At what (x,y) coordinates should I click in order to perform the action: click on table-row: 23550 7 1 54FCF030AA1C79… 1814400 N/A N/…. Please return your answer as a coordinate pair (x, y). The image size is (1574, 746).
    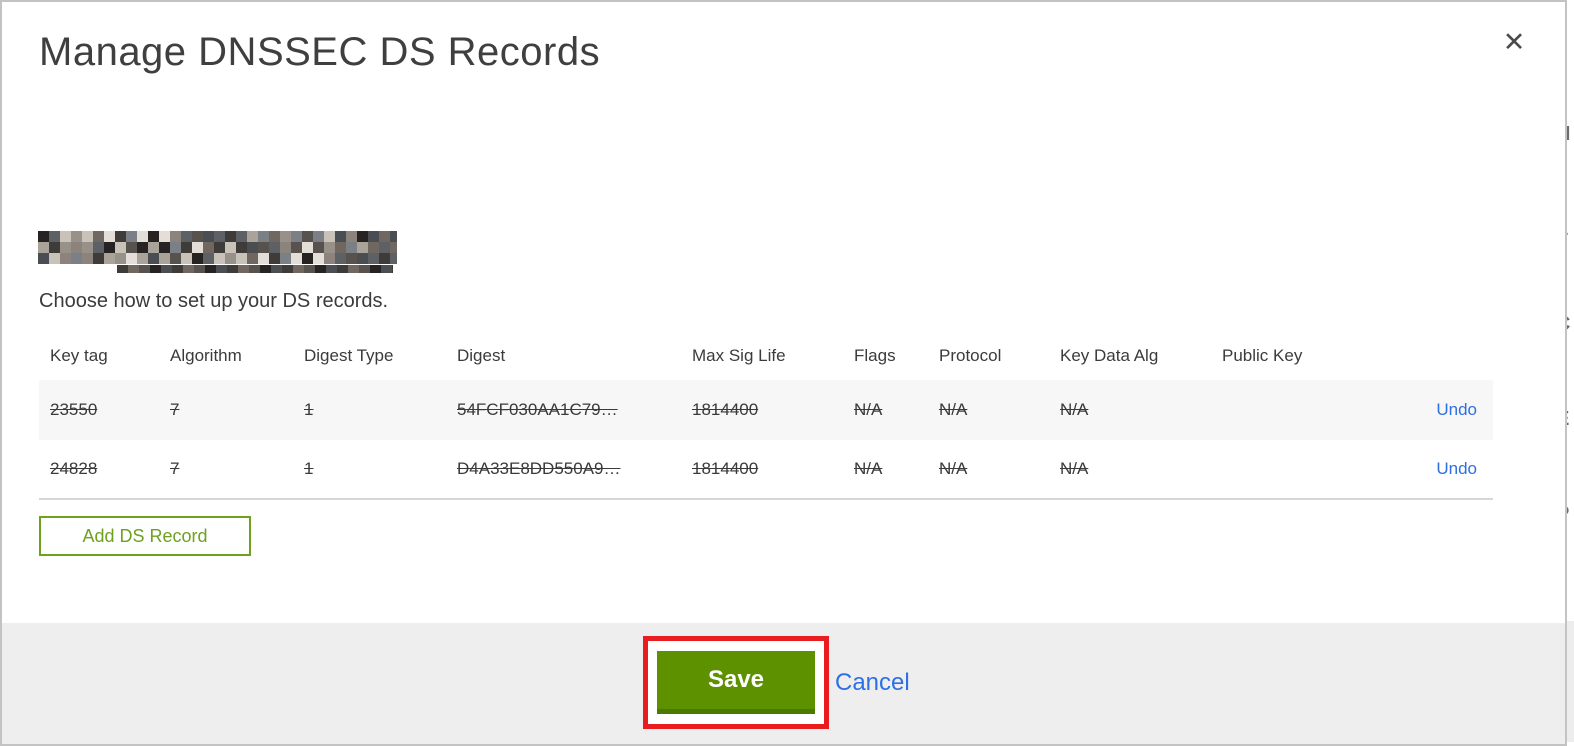
    Looking at the image, I should click on (766, 410).